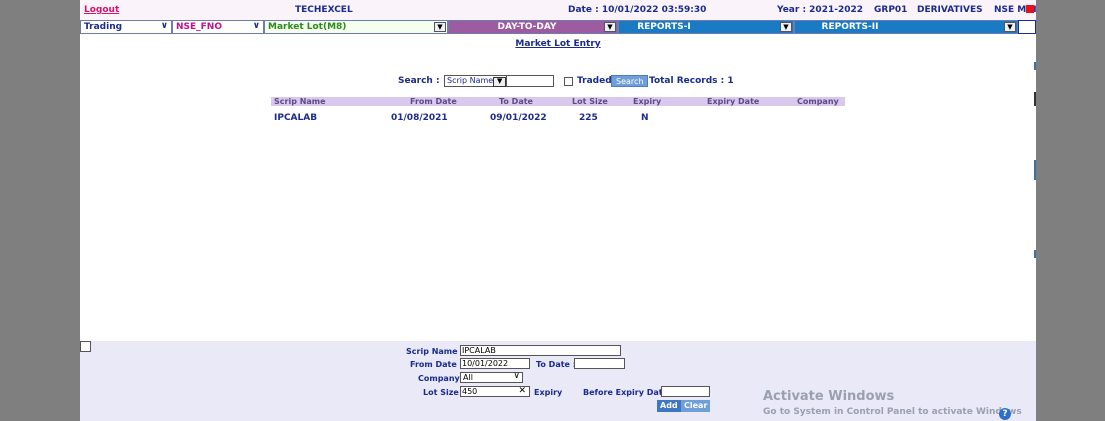 The width and height of the screenshot is (1105, 421). Describe the element at coordinates (527, 27) in the screenshot. I see `day-to-day-label: DAY-TO-DAY` at that location.